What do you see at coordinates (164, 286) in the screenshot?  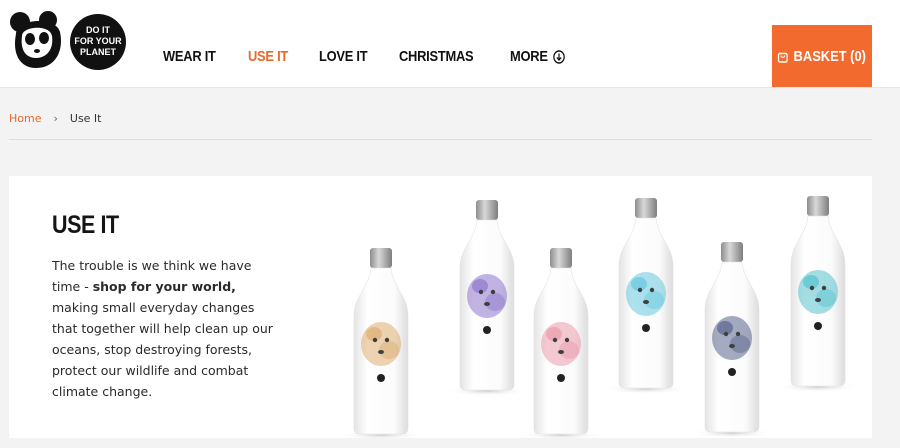 I see `hero-text-emphasis: shop for your world,` at bounding box center [164, 286].